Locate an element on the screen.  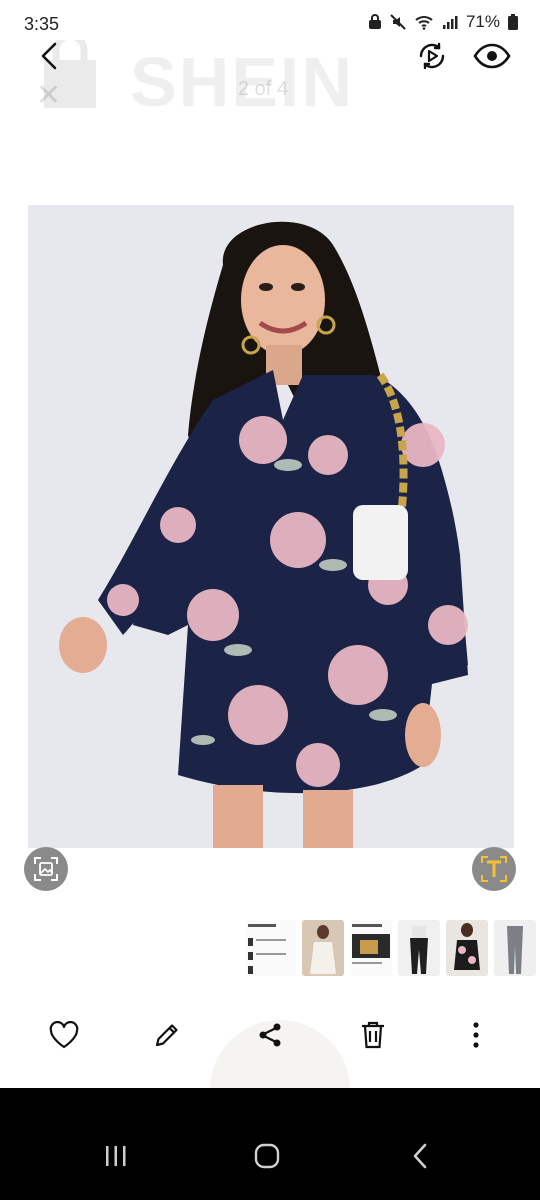
home-button is located at coordinates (267, 1156).